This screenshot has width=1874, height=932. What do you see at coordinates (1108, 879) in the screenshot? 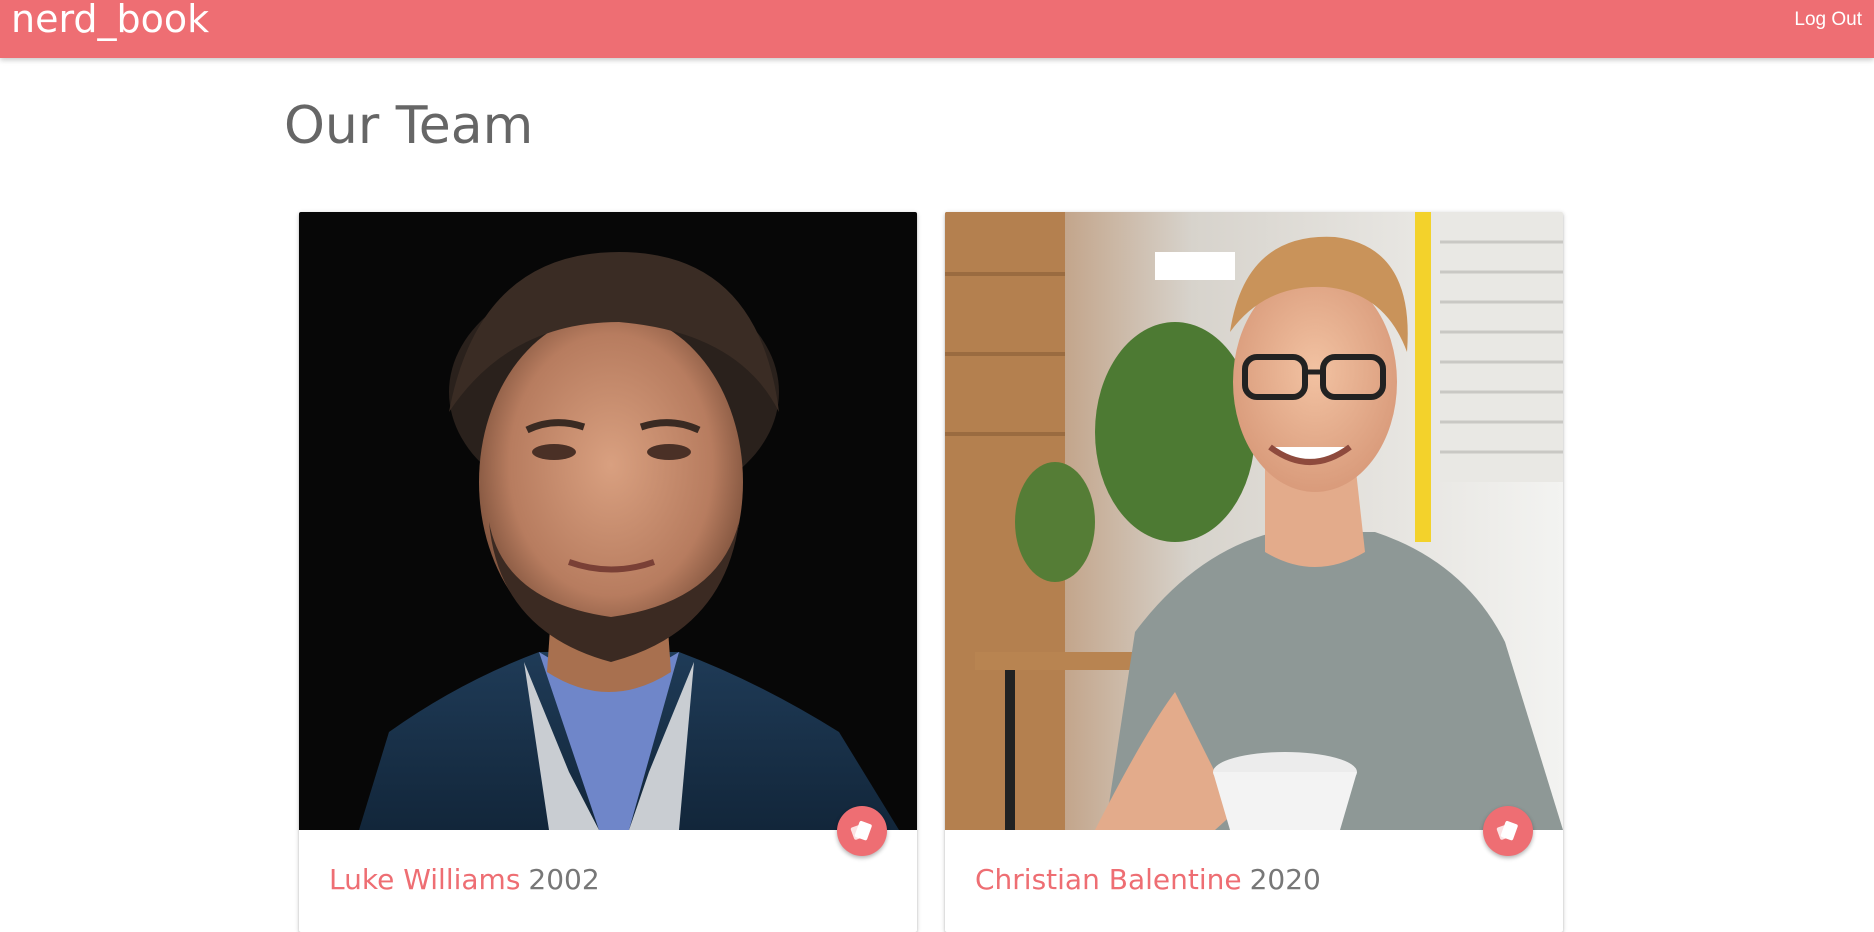
I see `team-member-name: Christian Balentine` at bounding box center [1108, 879].